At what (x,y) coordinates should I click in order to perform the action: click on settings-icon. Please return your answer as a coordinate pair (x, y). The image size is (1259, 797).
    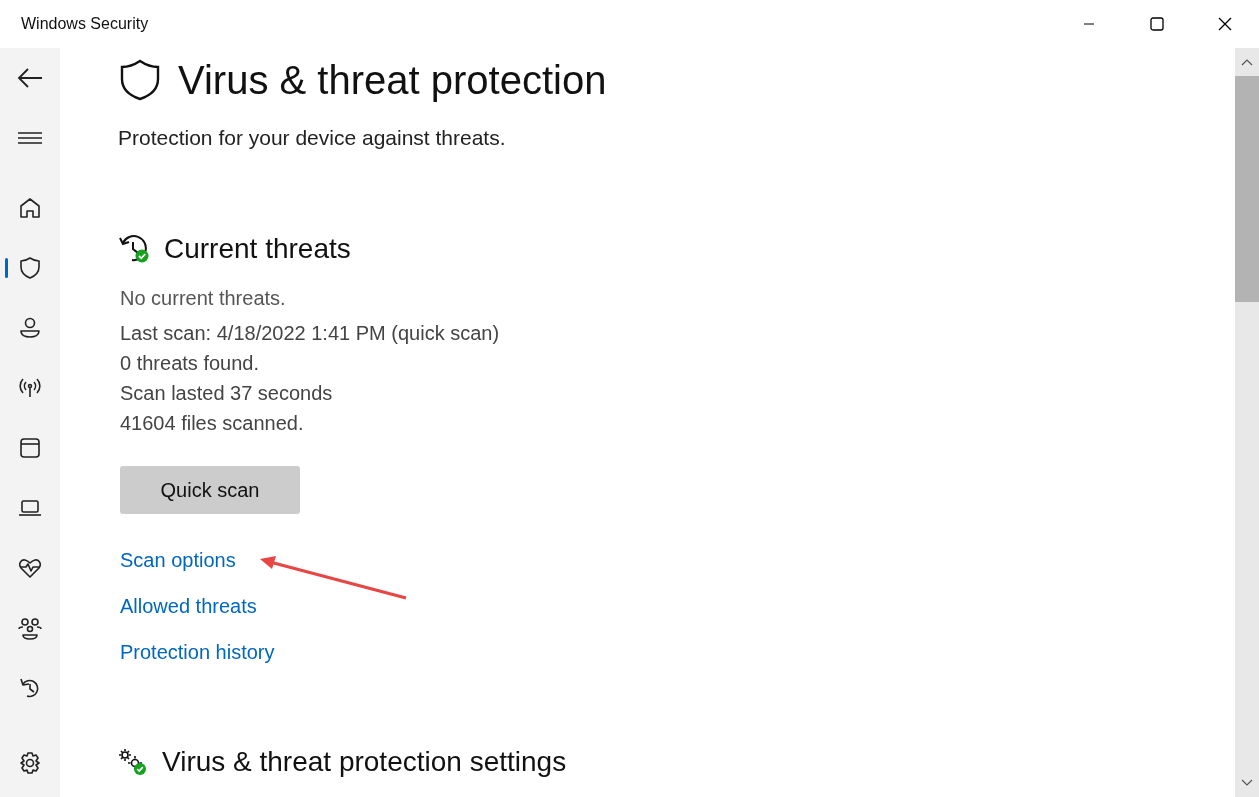
    Looking at the image, I should click on (30, 763).